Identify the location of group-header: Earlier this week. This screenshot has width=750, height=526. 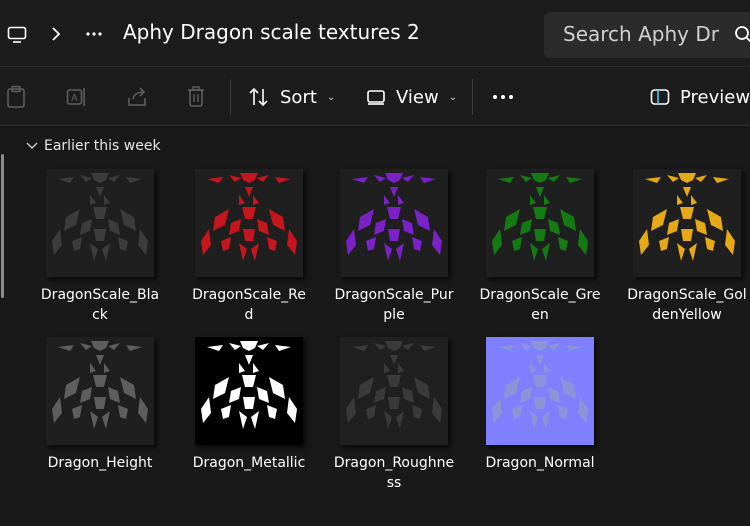
(93, 146).